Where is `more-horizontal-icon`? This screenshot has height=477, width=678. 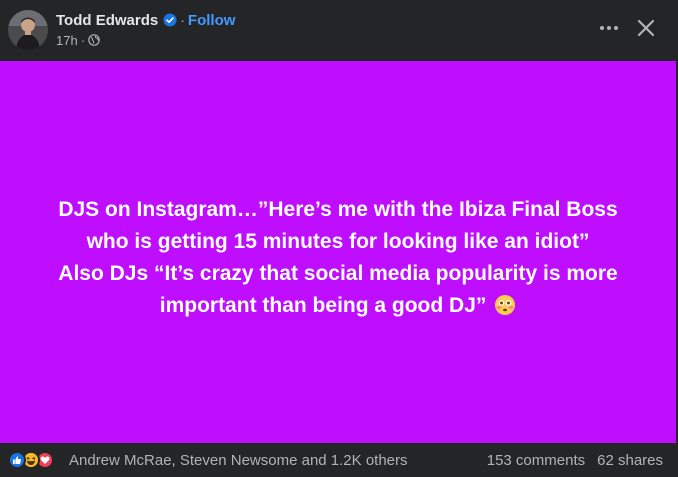 more-horizontal-icon is located at coordinates (609, 28).